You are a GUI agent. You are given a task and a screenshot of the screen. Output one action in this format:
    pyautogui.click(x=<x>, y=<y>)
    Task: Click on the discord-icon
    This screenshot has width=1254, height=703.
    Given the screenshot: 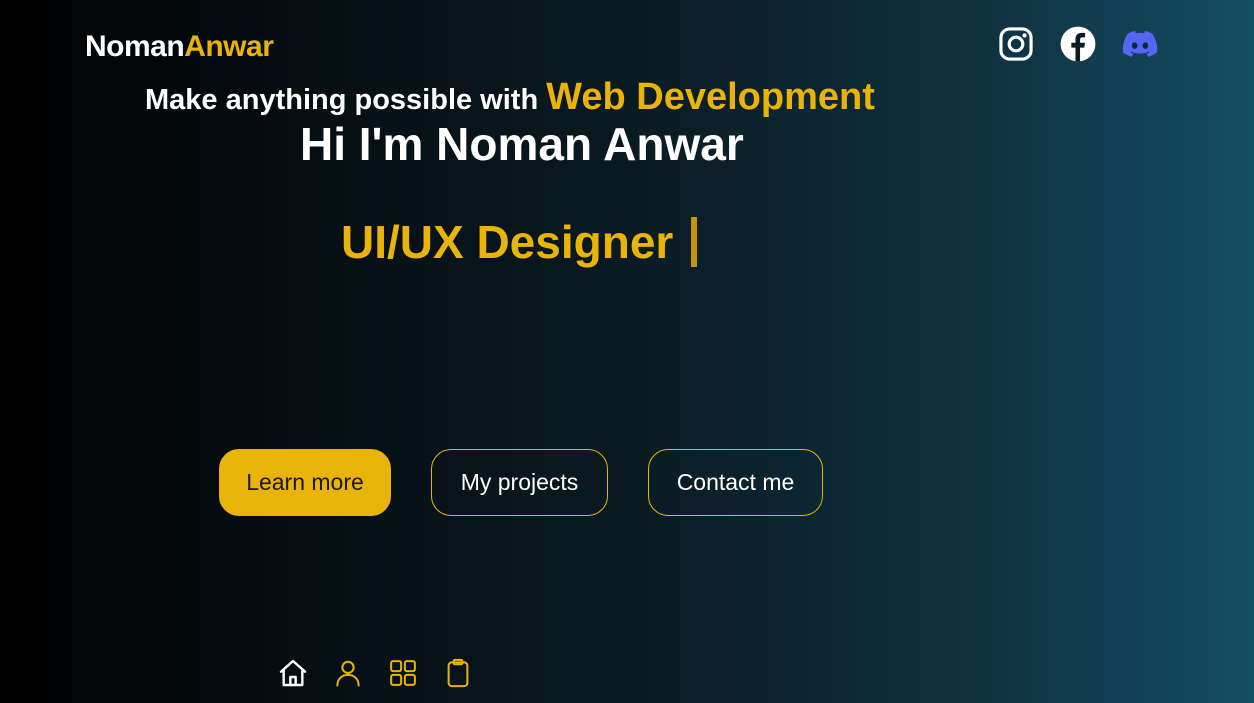 What is the action you would take?
    pyautogui.click(x=1140, y=44)
    